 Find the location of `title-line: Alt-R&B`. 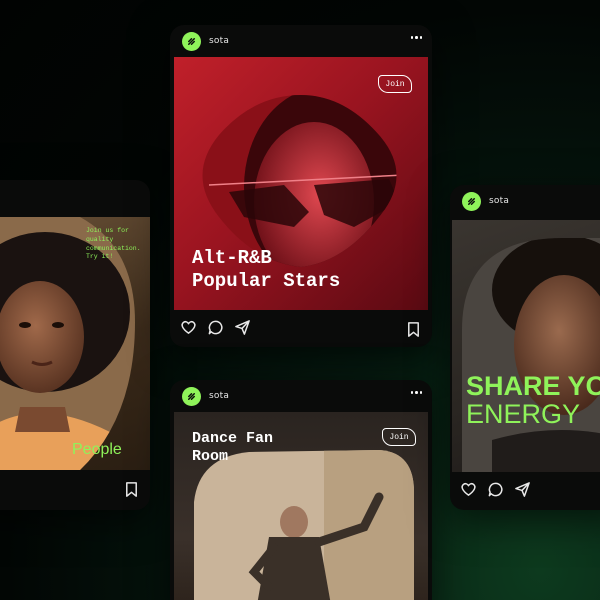

title-line: Alt-R&B is located at coordinates (232, 258).